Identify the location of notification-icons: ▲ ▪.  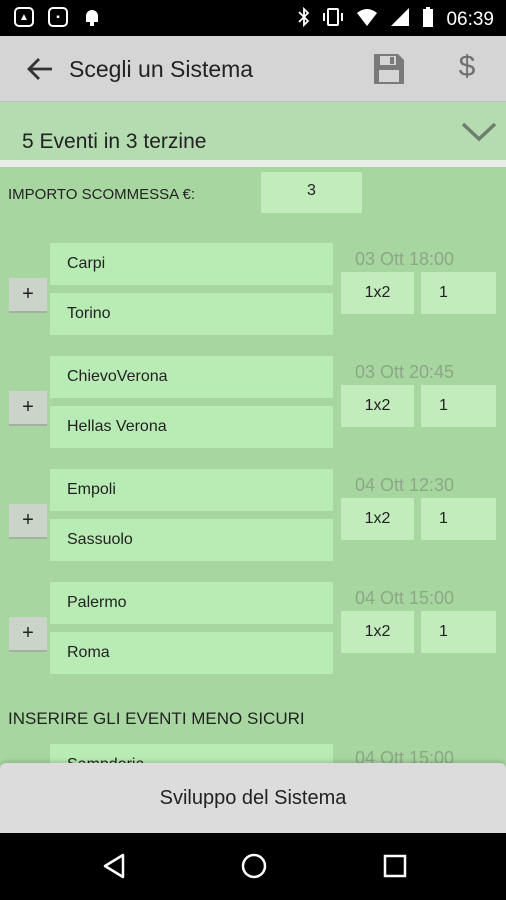
(58, 17).